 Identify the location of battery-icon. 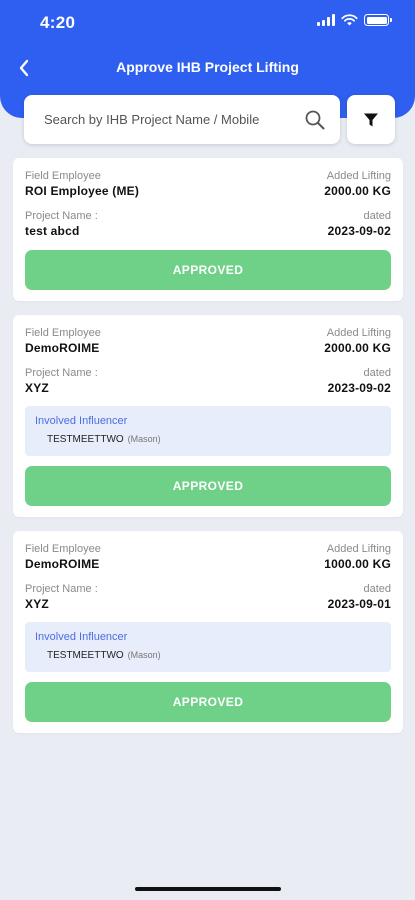
(378, 20).